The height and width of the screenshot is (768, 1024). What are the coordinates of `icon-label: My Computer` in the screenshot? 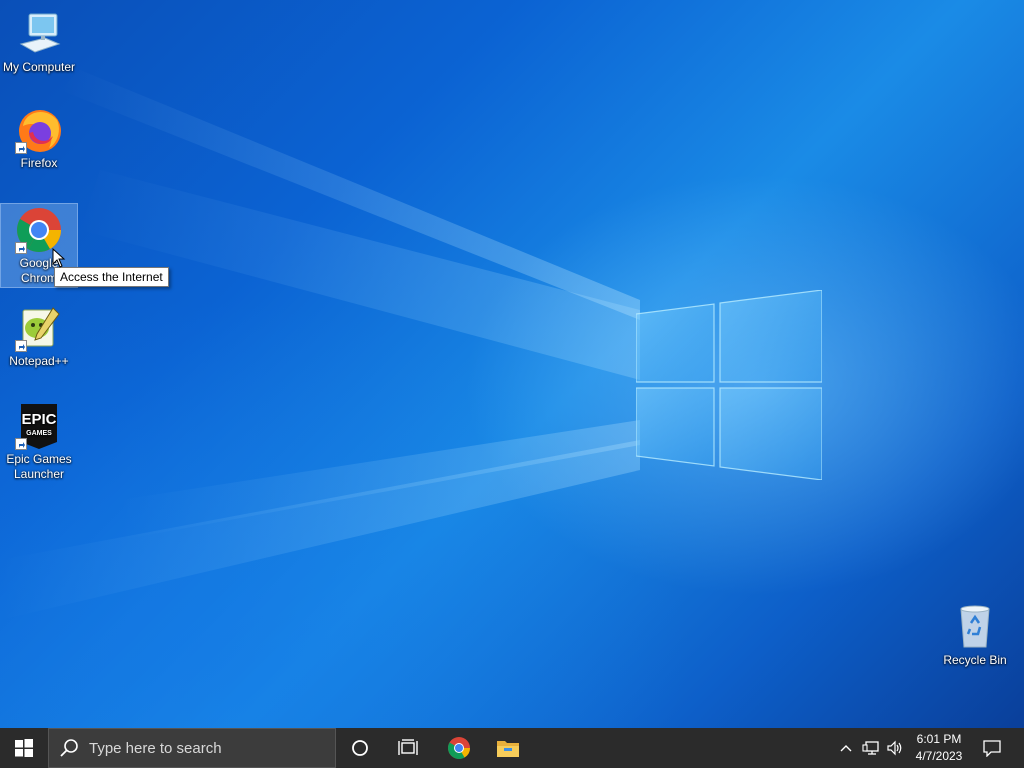 It's located at (39, 67).